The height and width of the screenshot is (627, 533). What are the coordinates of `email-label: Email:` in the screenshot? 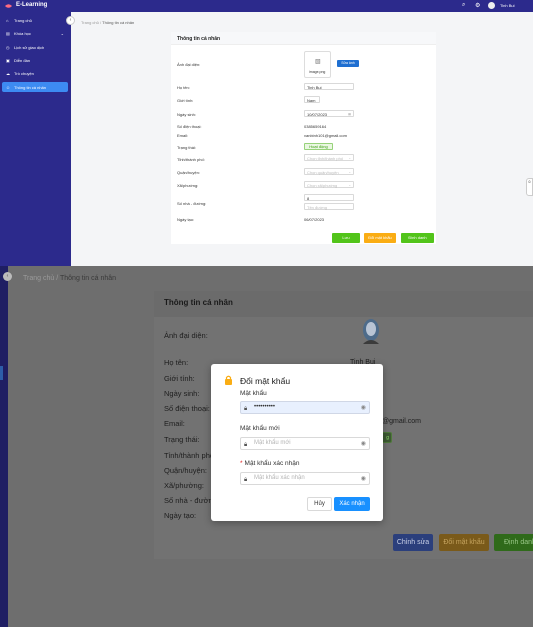 It's located at (183, 135).